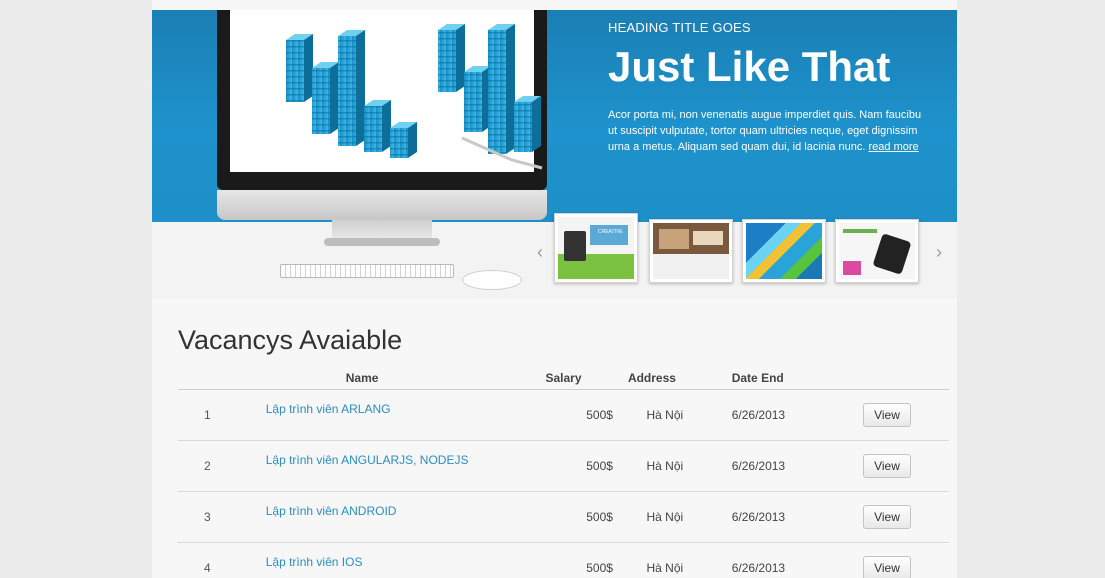 The height and width of the screenshot is (578, 1105). Describe the element at coordinates (351, 94) in the screenshot. I see `bar-graphic-left` at that location.